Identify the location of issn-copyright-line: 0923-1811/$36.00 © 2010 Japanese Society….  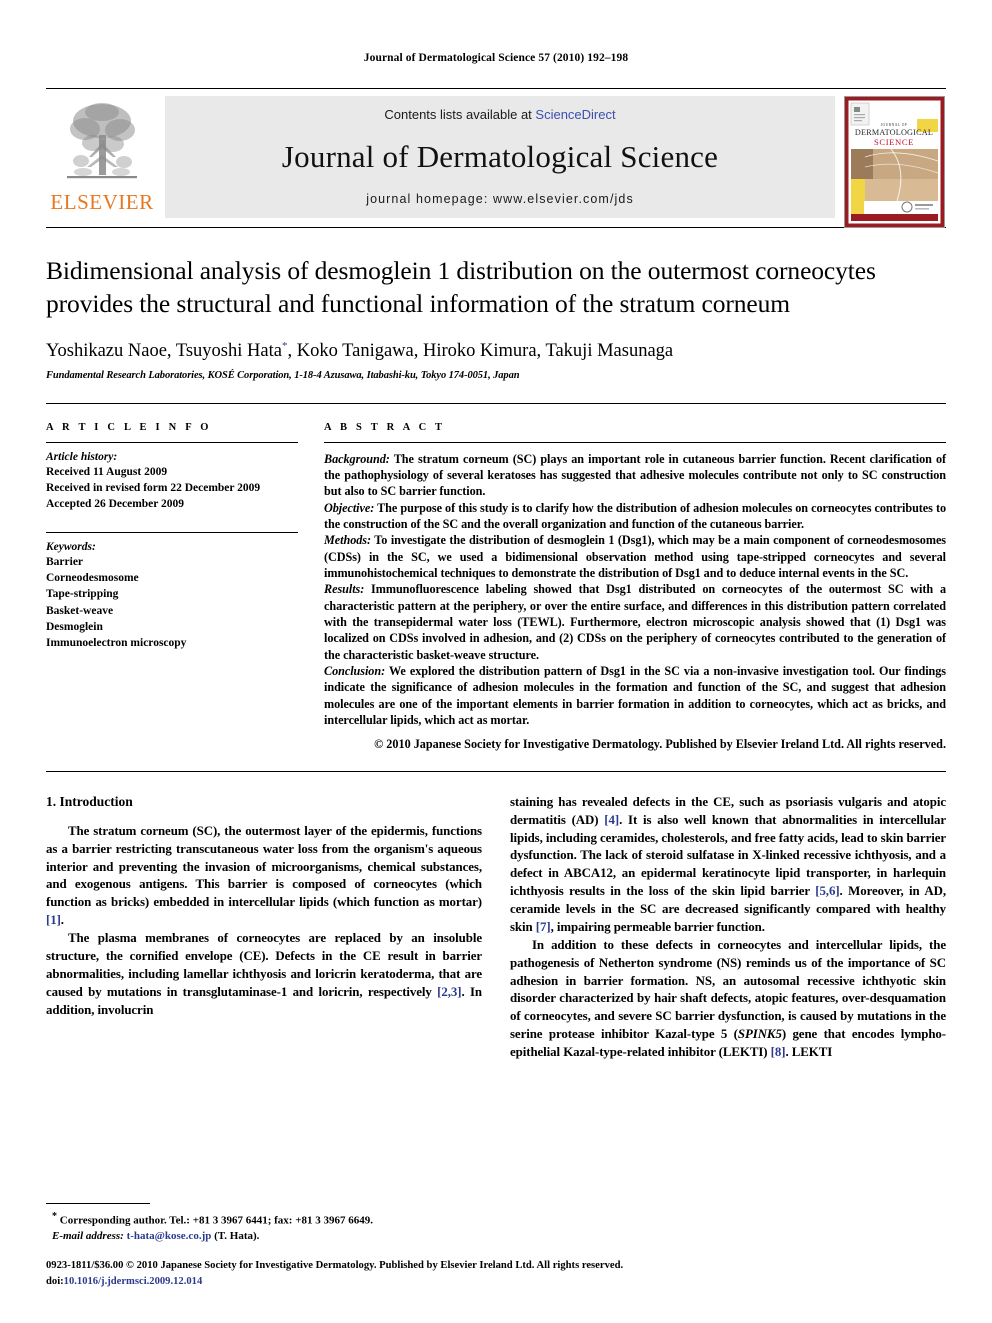
(335, 1266).